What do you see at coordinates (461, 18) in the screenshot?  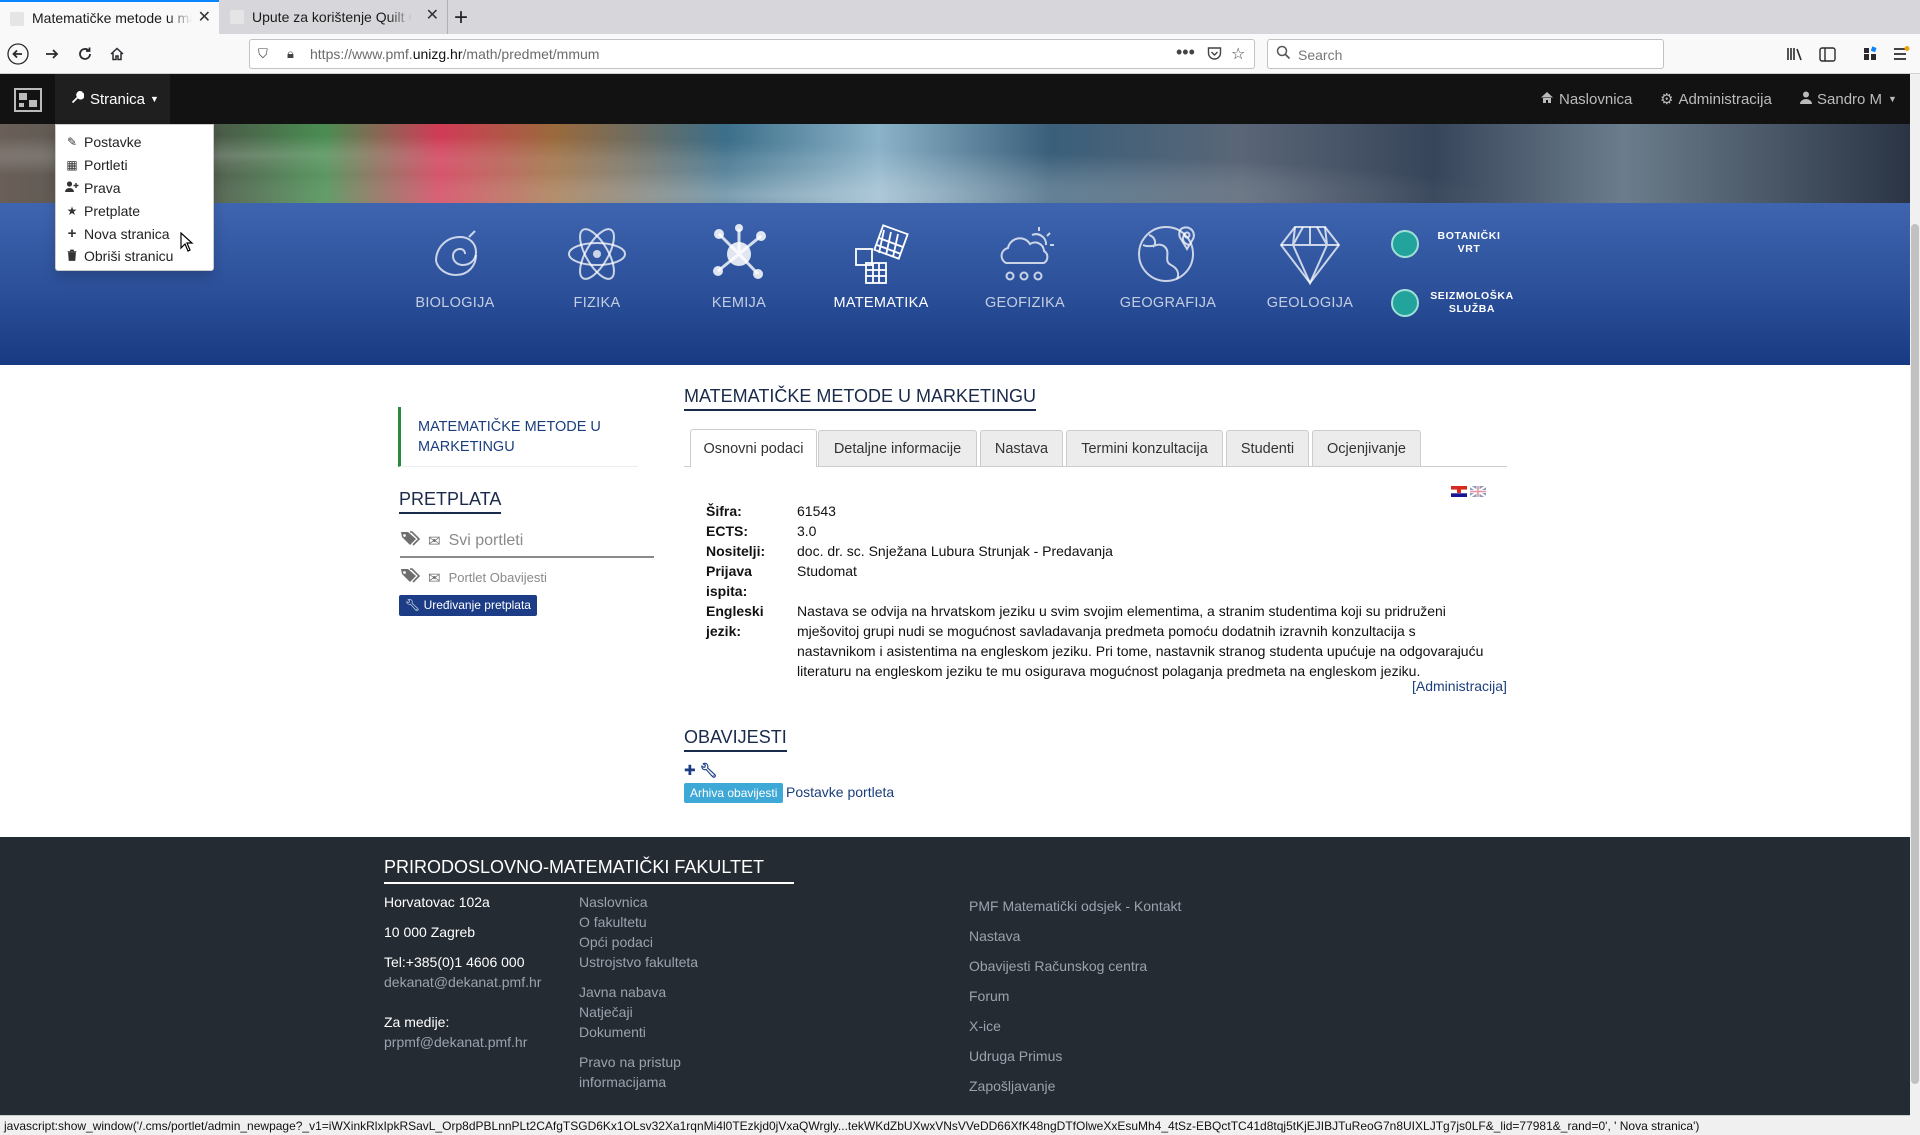 I see `new-tab-button: +` at bounding box center [461, 18].